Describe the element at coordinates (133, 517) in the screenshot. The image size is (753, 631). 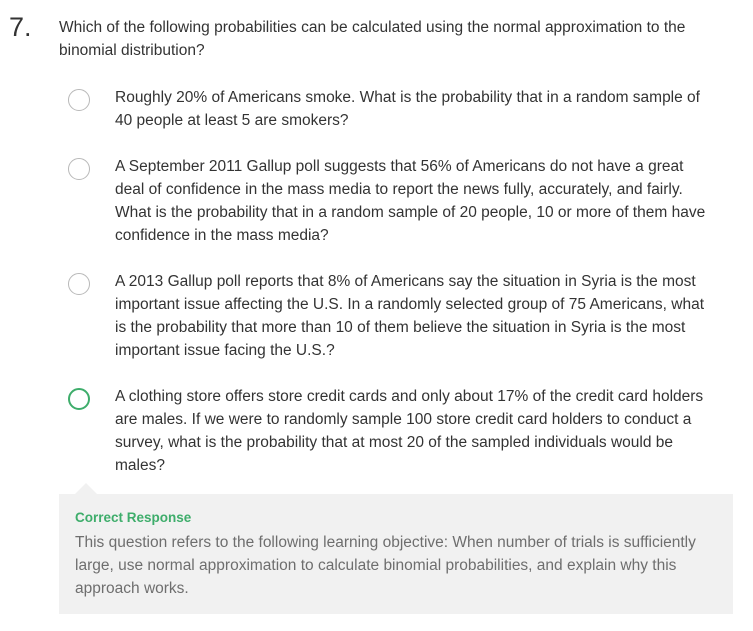
I see `feedback-title: Correct Response` at that location.